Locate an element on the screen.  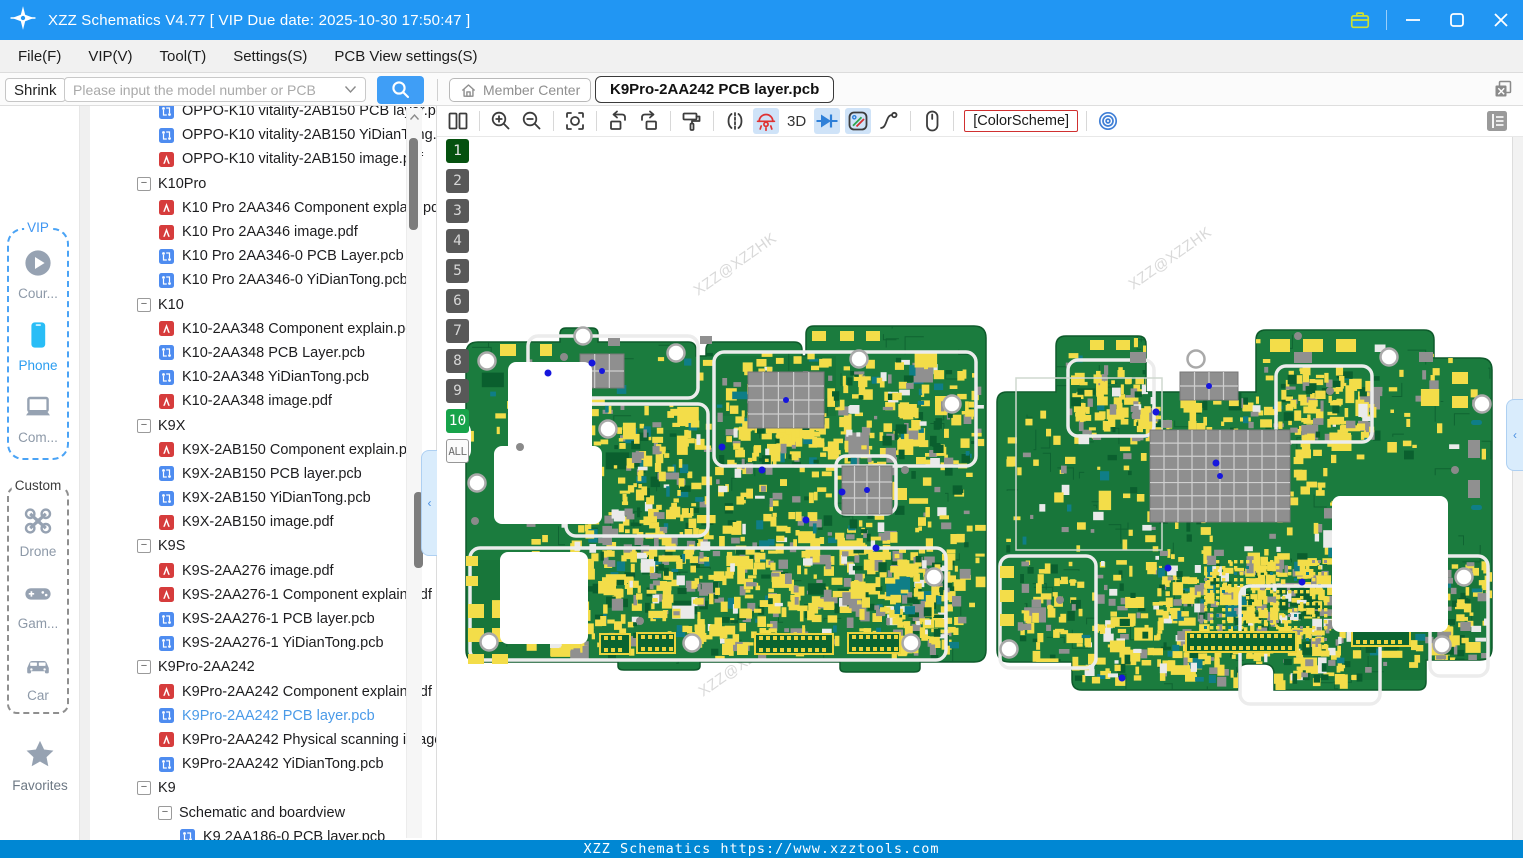
tree-file-k9x-2ab150-yidiantong-pcb: K9X-2AB150 YiDianTong.pcb is located at coordinates (263, 498).